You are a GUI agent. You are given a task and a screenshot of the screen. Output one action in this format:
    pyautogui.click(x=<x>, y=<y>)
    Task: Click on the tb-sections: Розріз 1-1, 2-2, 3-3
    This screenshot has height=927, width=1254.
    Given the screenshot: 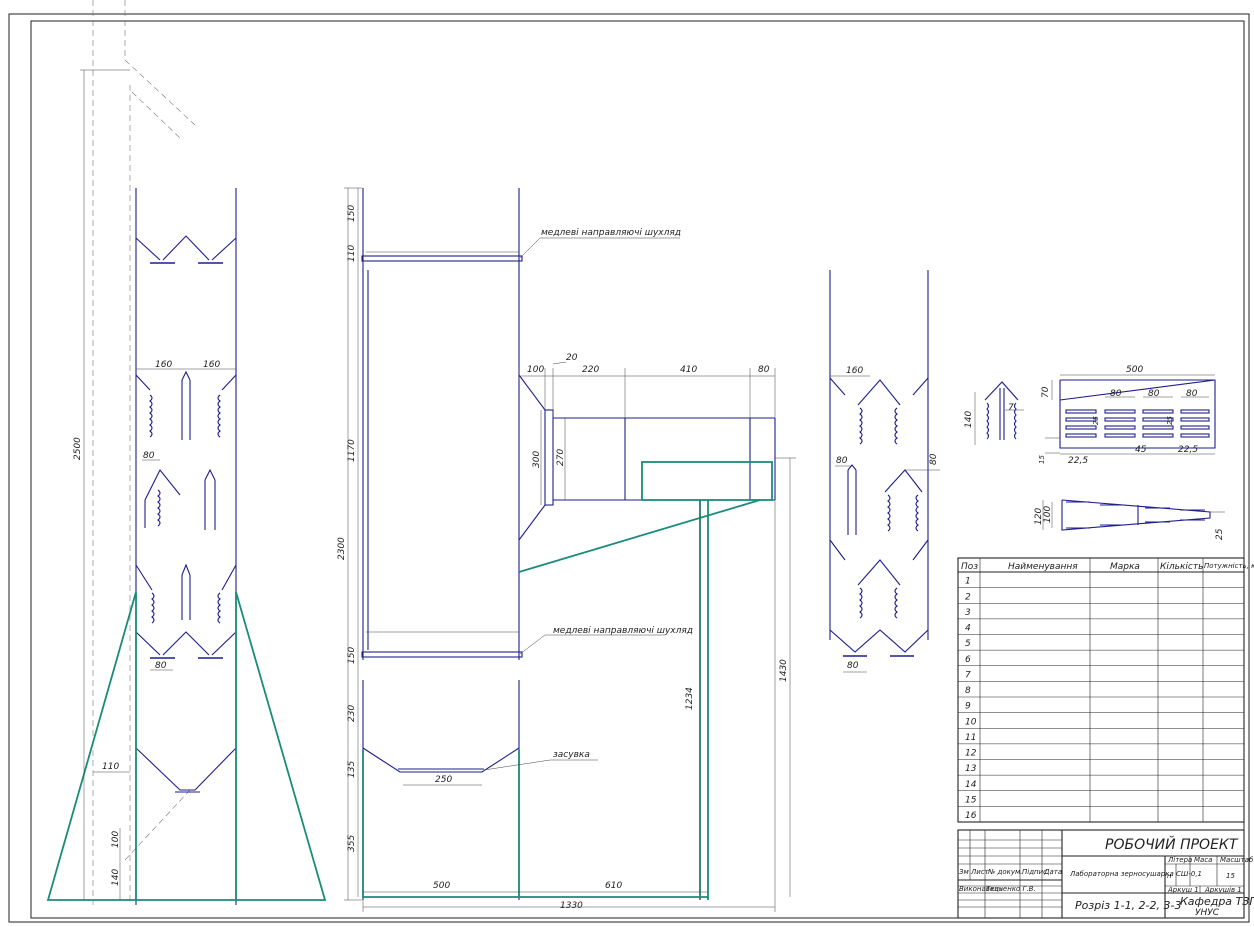 What is the action you would take?
    pyautogui.click(x=1128, y=905)
    